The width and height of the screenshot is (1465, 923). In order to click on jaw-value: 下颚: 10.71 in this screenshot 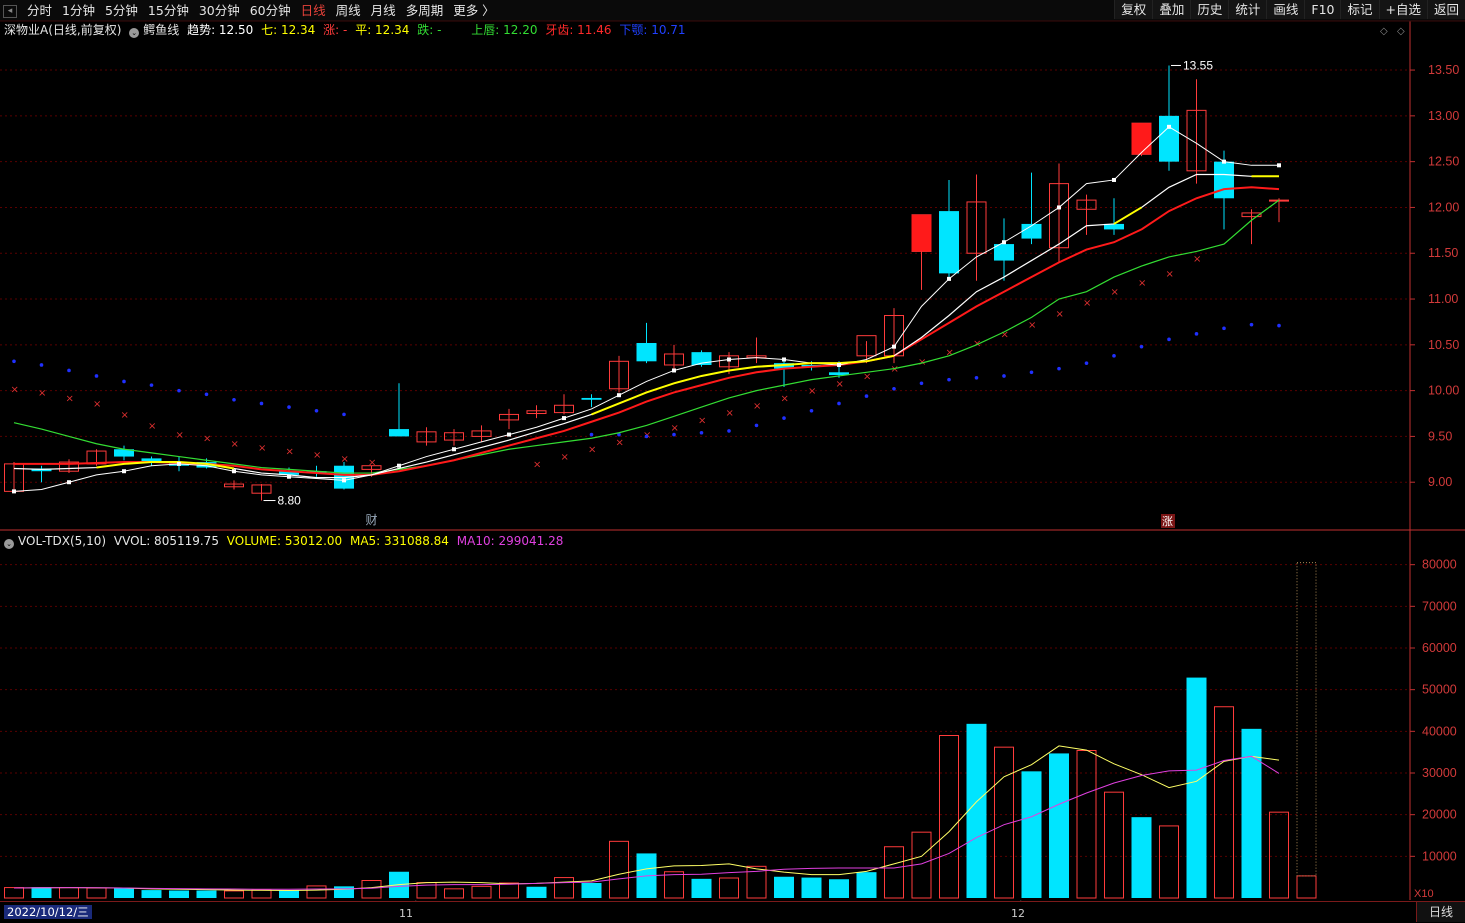, I will do `click(652, 30)`.